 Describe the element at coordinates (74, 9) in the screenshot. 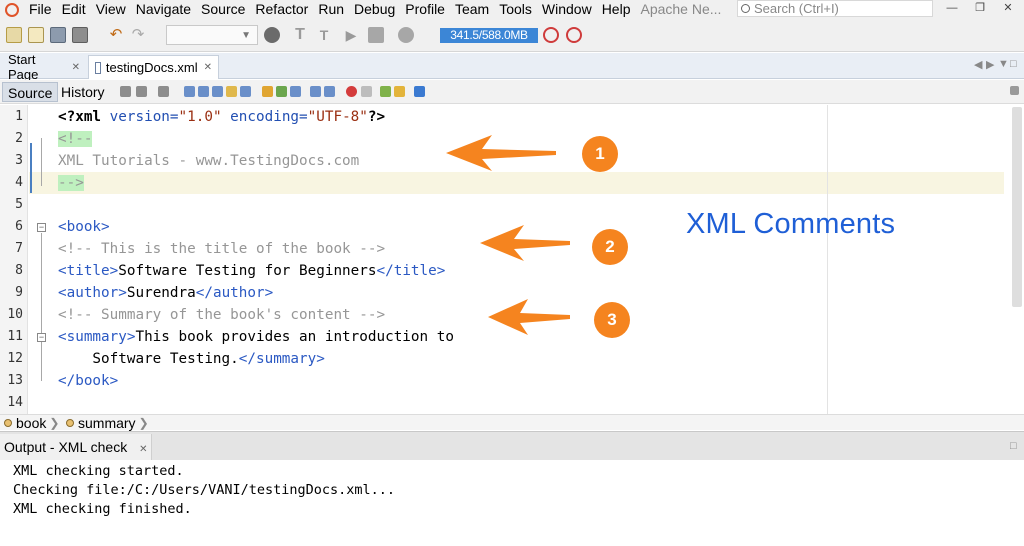

I see `menu-edit: Edit` at that location.